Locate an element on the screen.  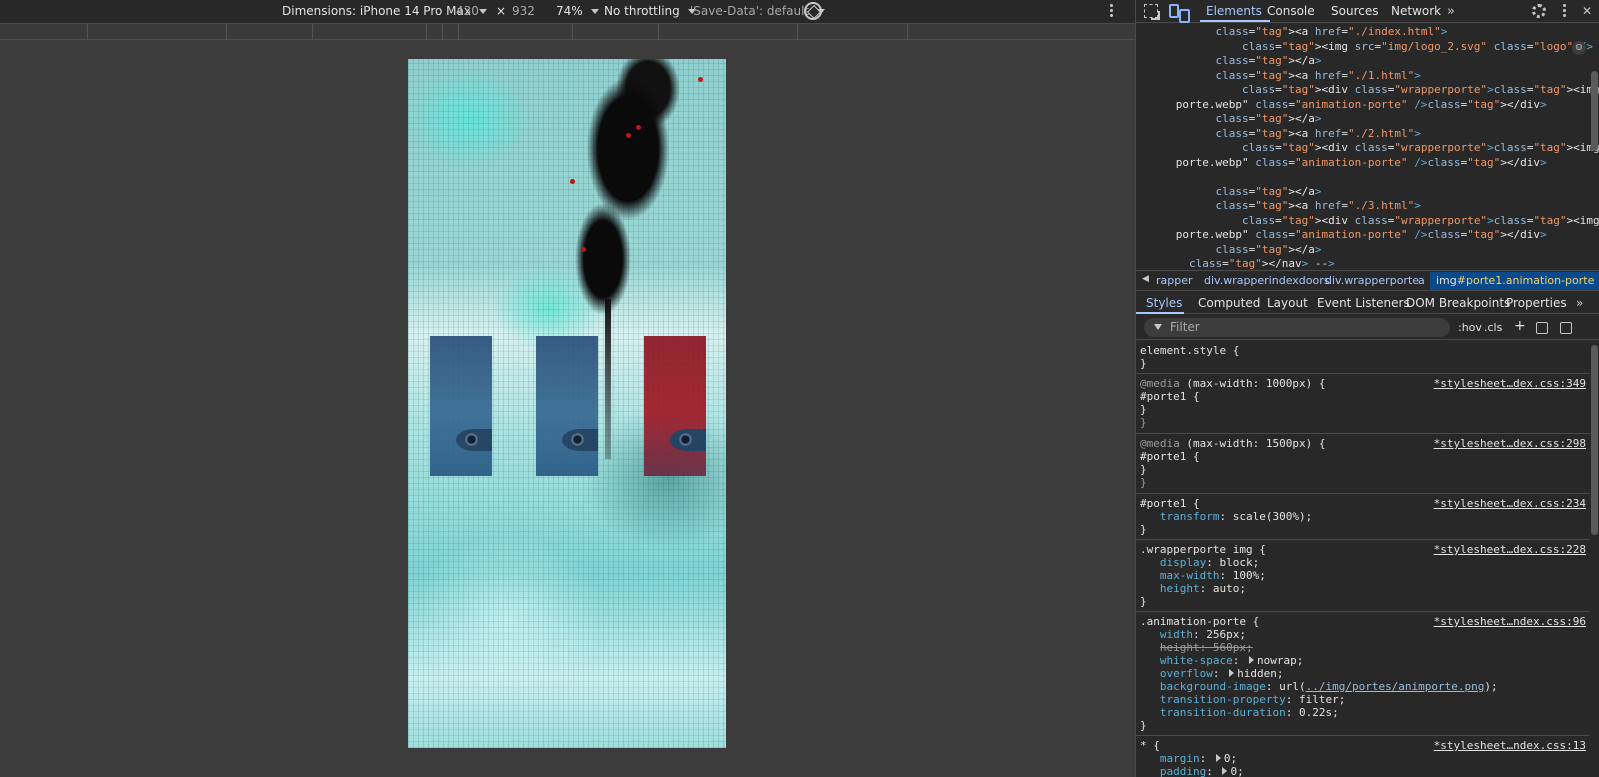
breadcrumb-item: div.wrapperindexdoors is located at coordinates (1267, 280).